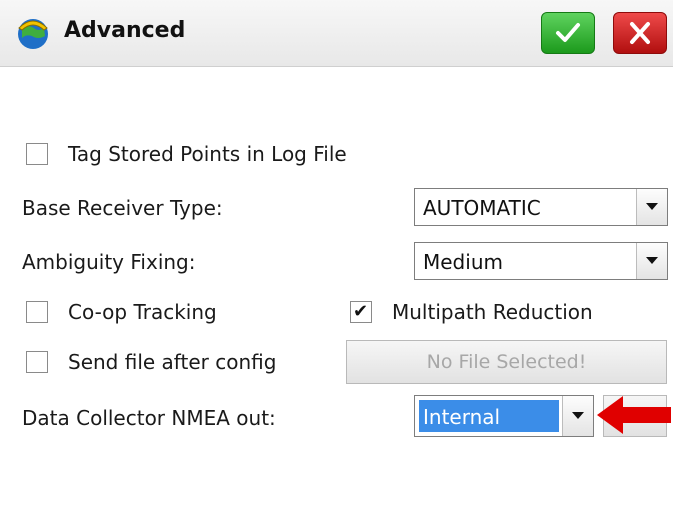  I want to click on title-bar: Advanced, so click(336, 33).